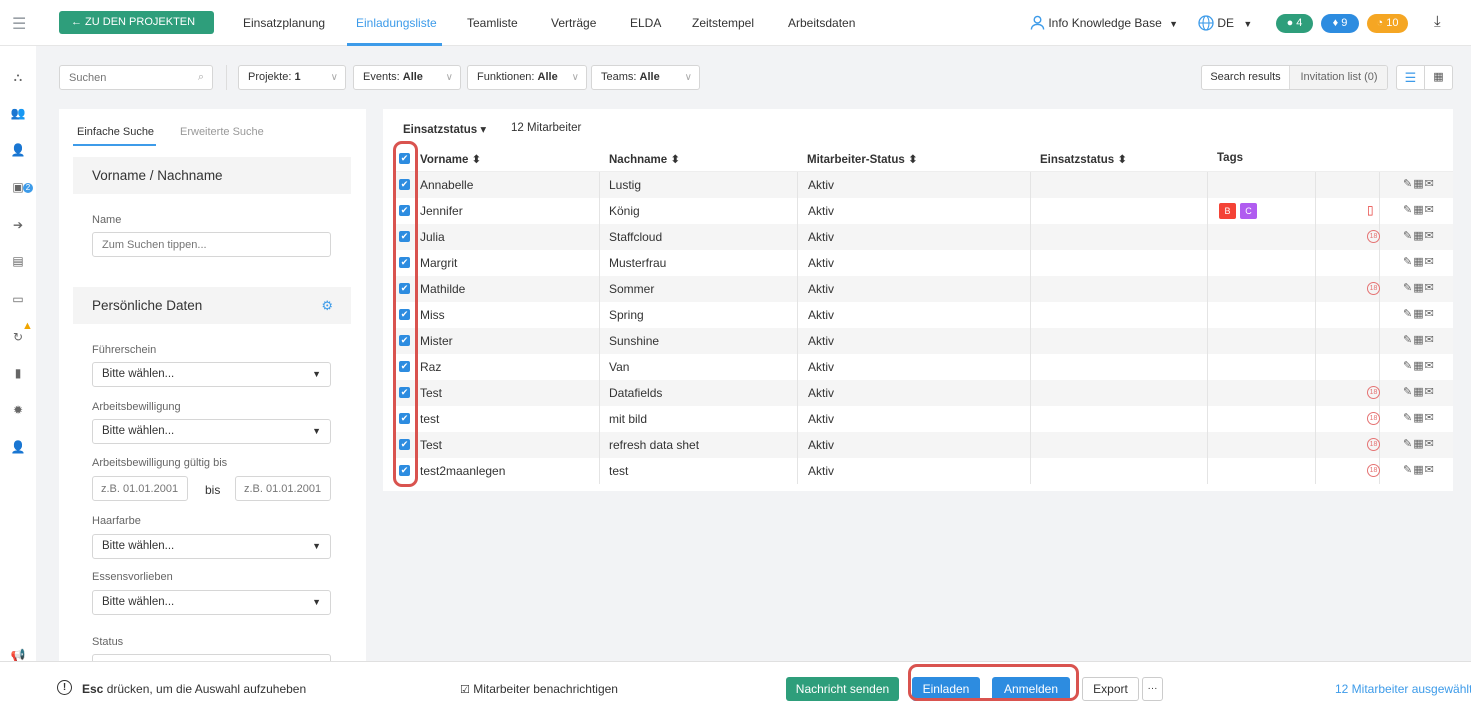  Describe the element at coordinates (292, 77) in the screenshot. I see `filter-projects: Projekte: 1 ∨` at that location.